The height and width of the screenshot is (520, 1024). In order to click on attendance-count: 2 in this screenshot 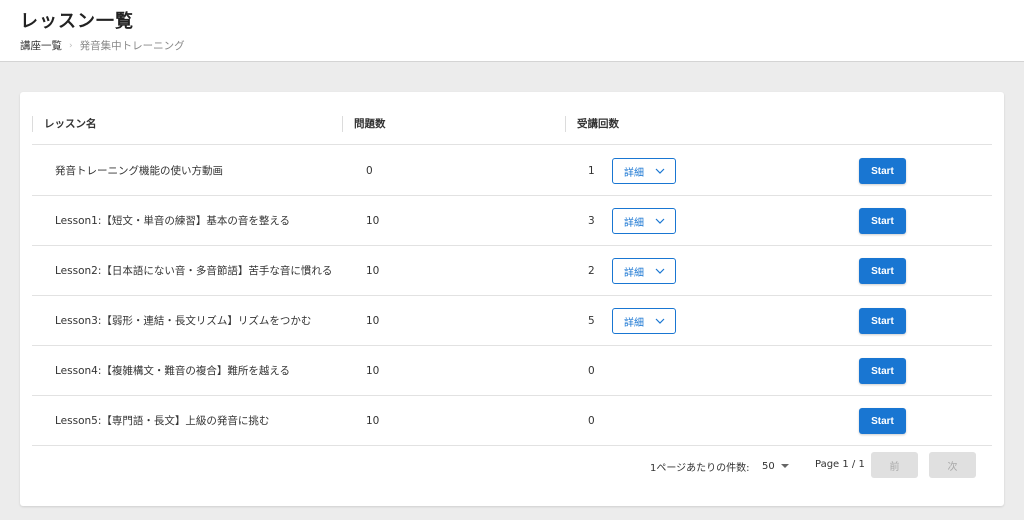, I will do `click(591, 271)`.